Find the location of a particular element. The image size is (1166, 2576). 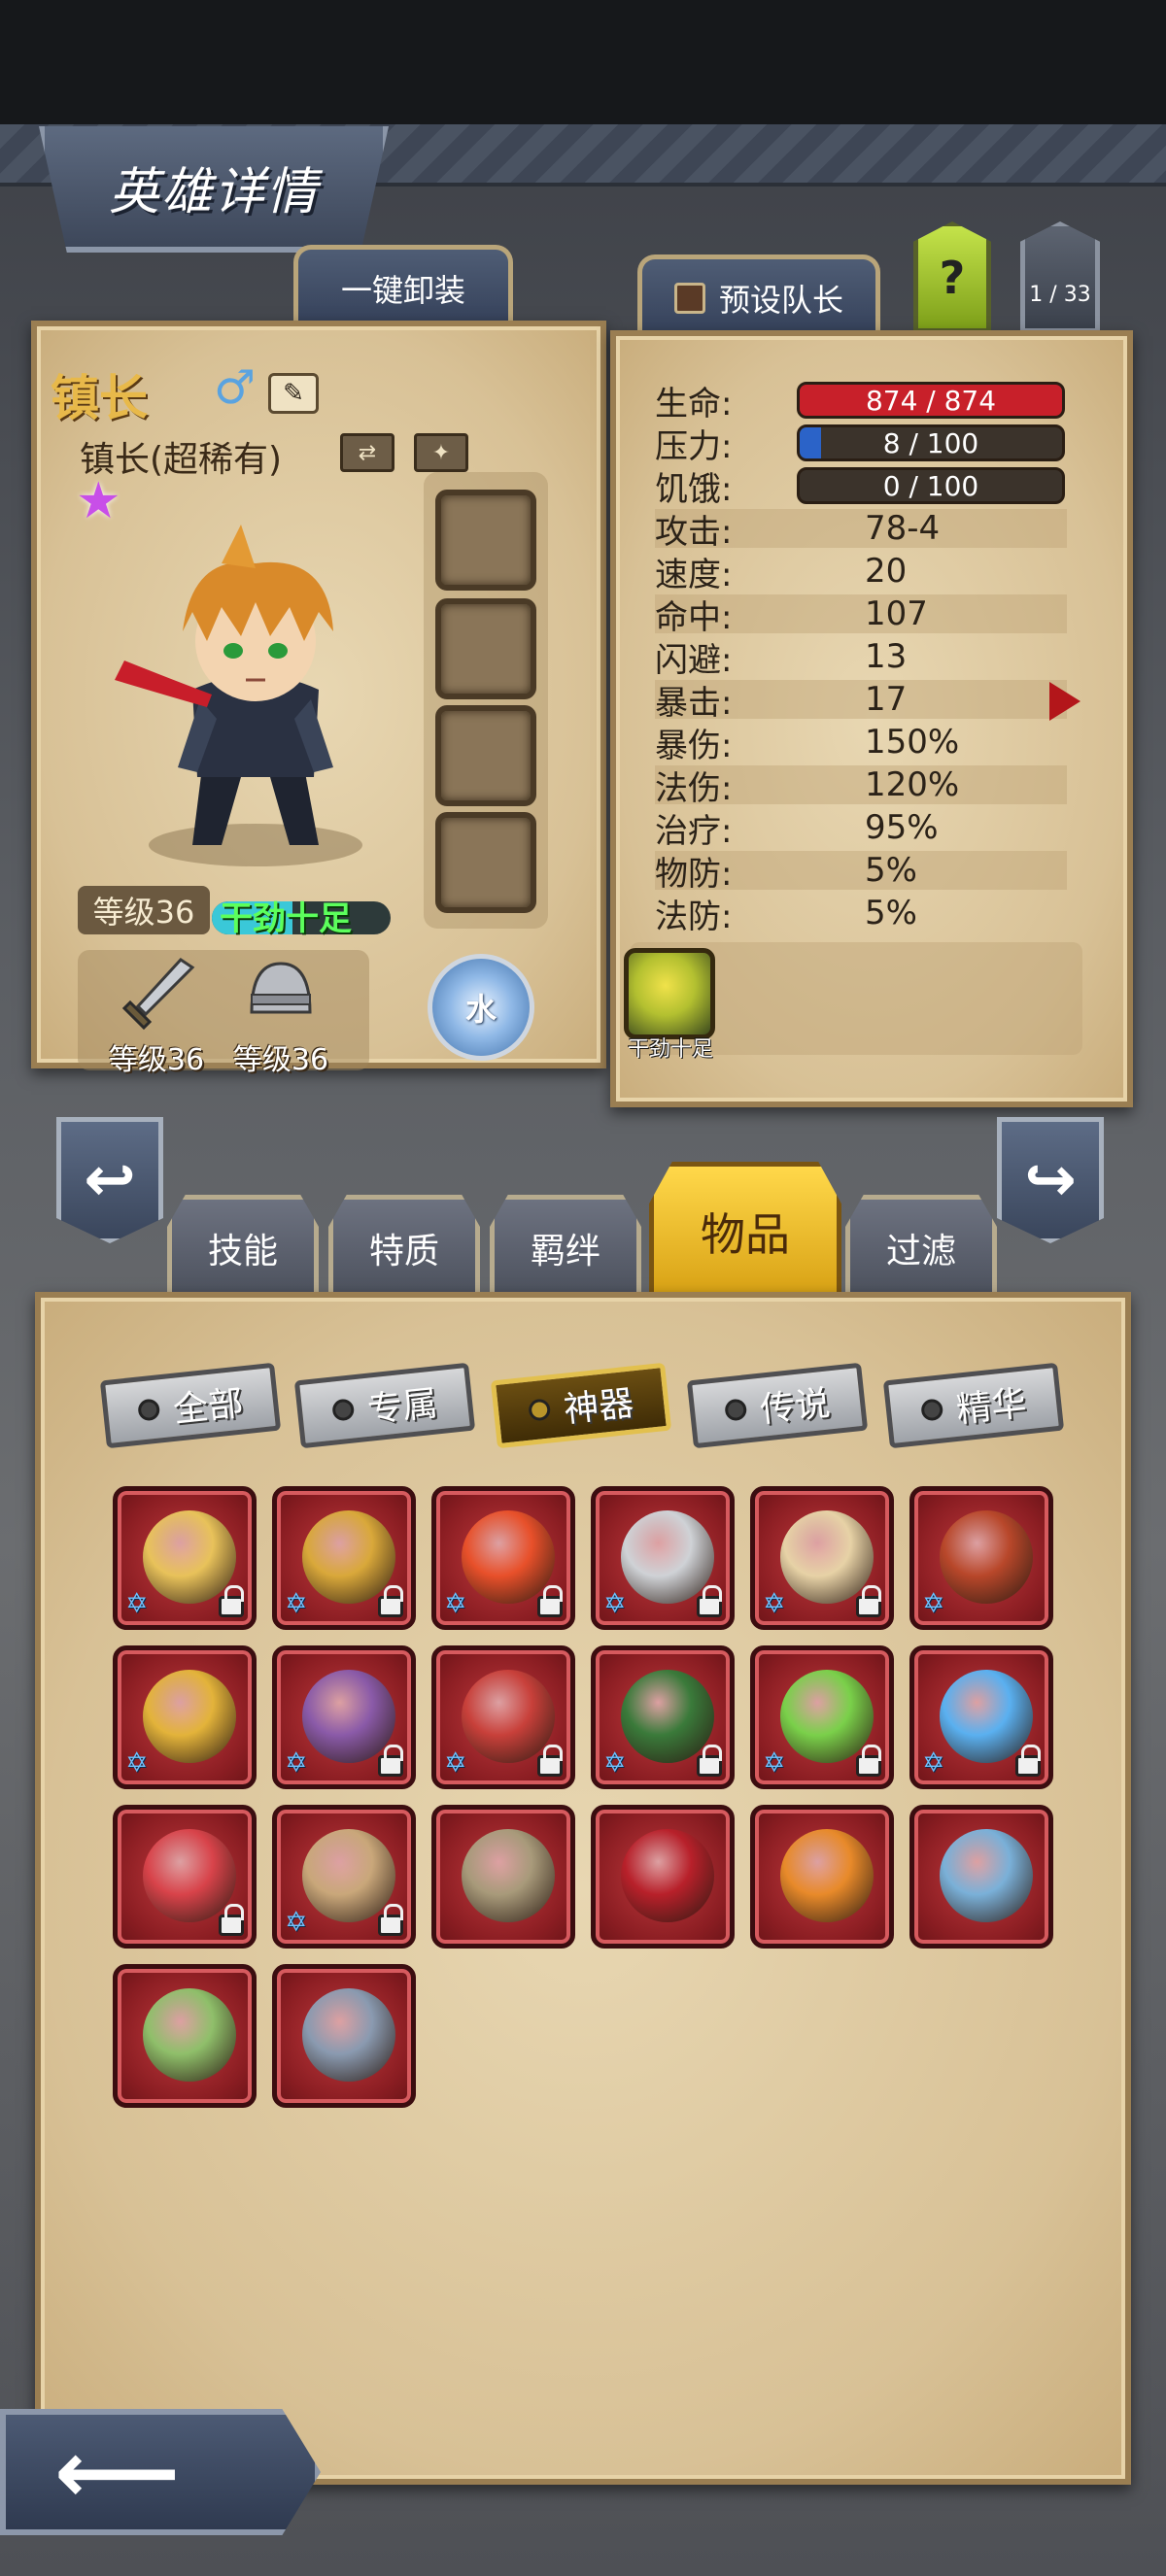

prev-hero-button: ↩ is located at coordinates (109, 1180).